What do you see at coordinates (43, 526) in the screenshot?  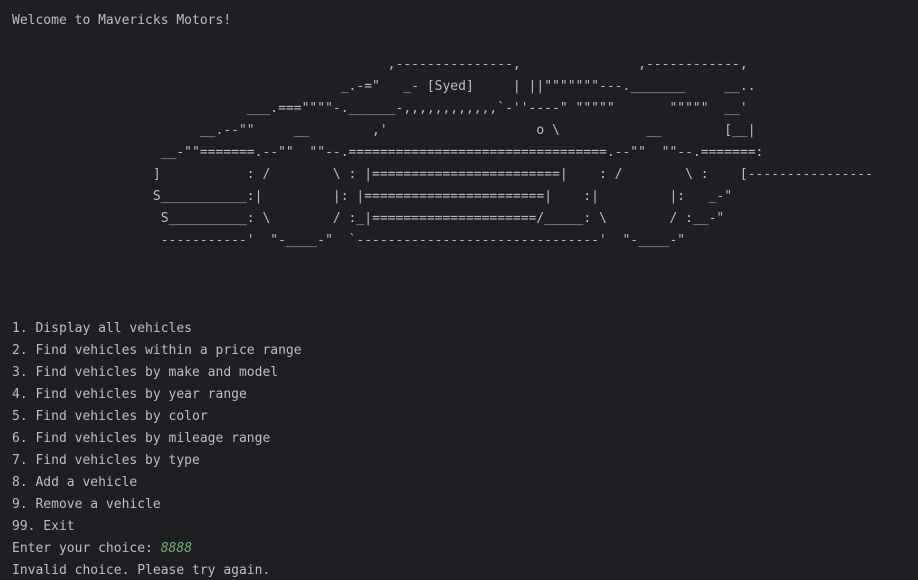 I see `menu-item-exit: 99. Exit` at bounding box center [43, 526].